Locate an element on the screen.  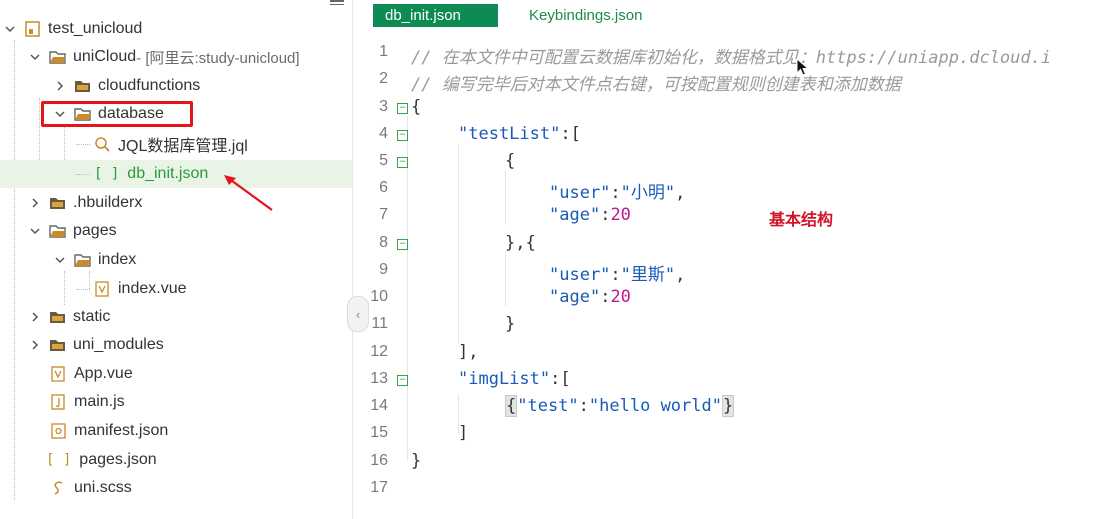
json-string: "hello world" is located at coordinates (655, 406).